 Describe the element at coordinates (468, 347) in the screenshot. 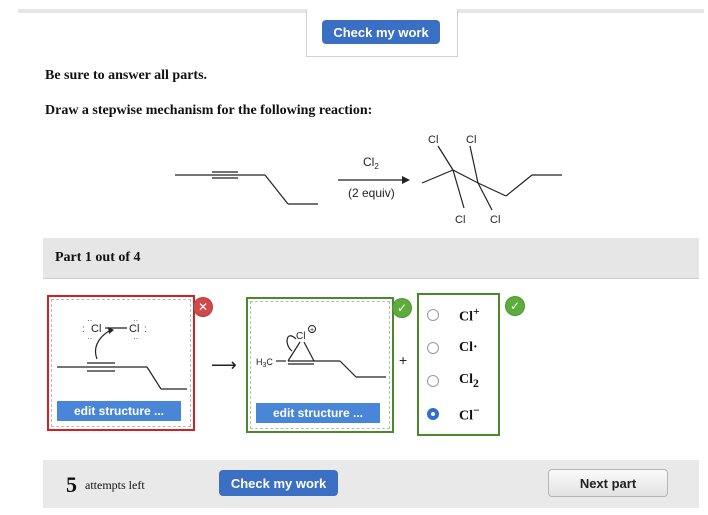

I see `option-label-cl-radical: Cl·` at that location.